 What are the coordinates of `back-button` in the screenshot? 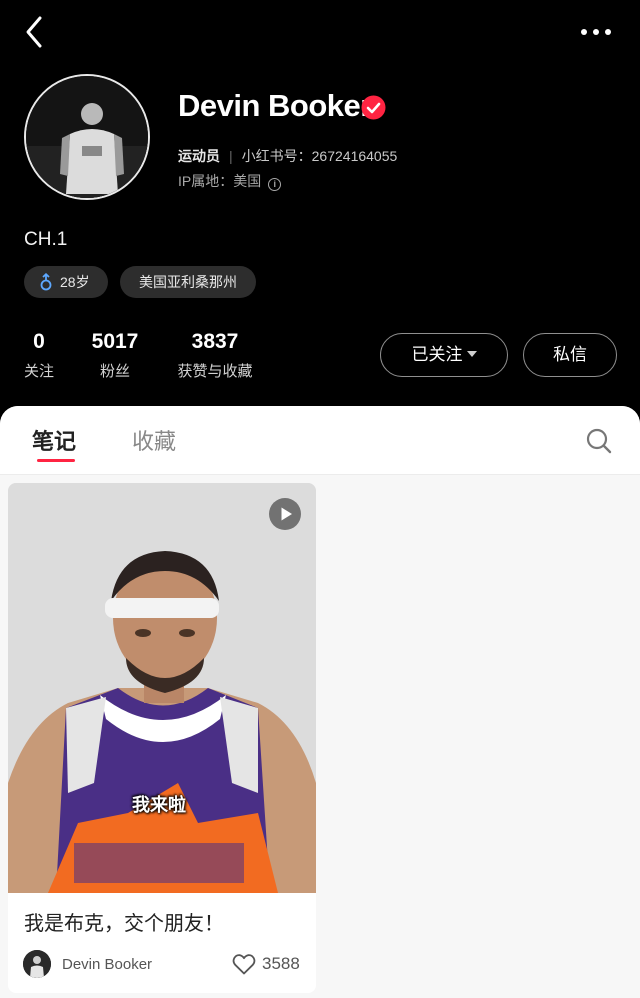 It's located at (36, 32).